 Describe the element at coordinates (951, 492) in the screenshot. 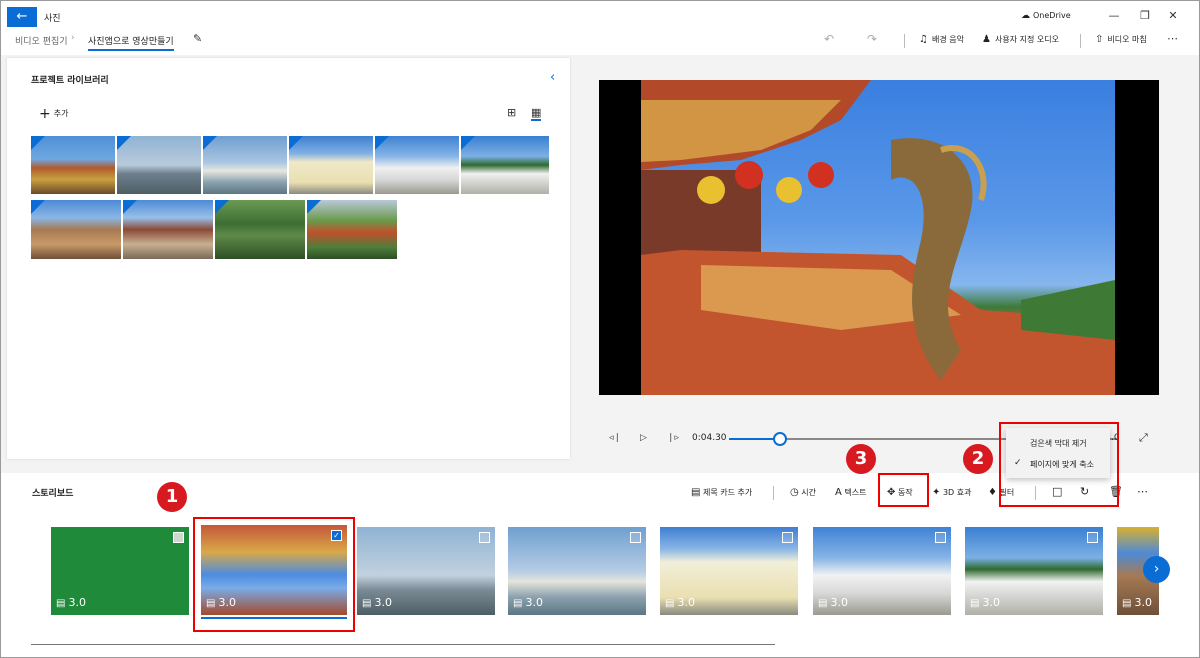

I see `effects-3d-button: ✦ 3D 효과` at that location.